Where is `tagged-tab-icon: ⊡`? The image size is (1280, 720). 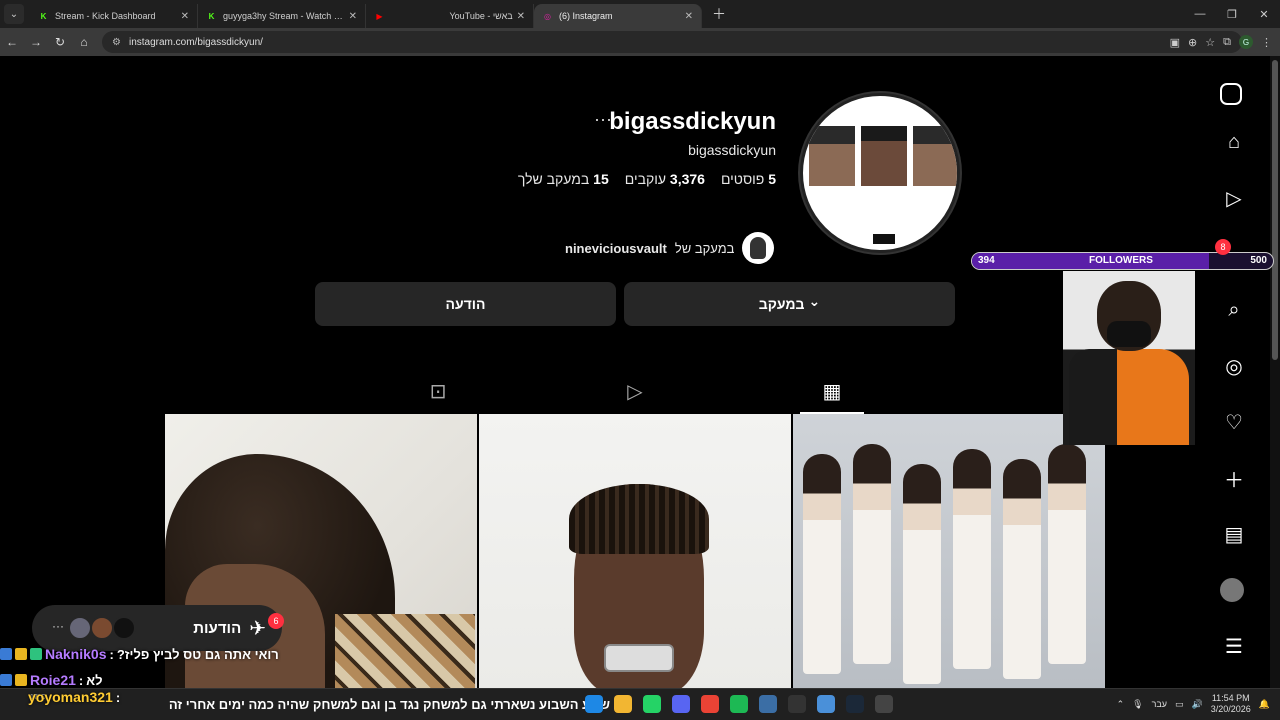
tagged-tab-icon: ⊡ is located at coordinates (438, 391).